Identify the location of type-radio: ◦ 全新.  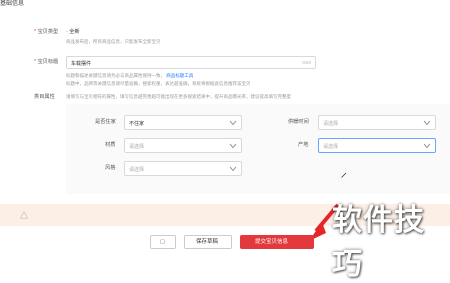
(73, 32).